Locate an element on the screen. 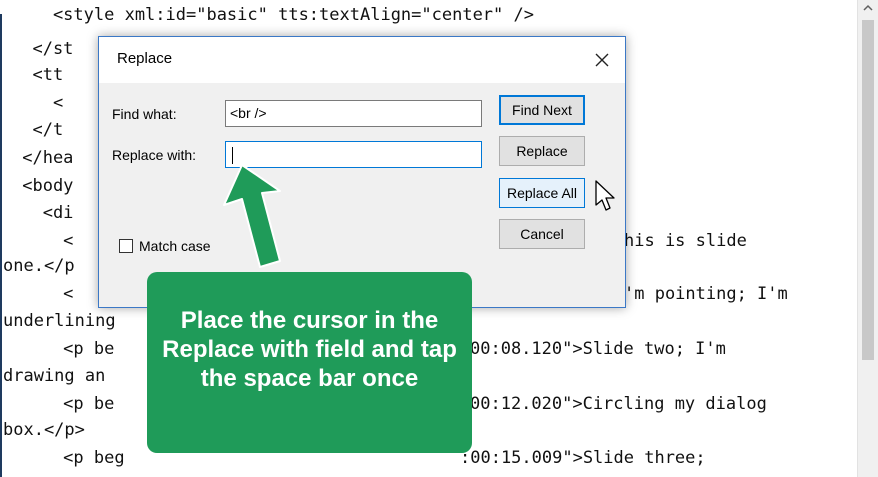 This screenshot has height=477, width=878. code-line-fragment: 'm pointing; I'm is located at coordinates (706, 294).